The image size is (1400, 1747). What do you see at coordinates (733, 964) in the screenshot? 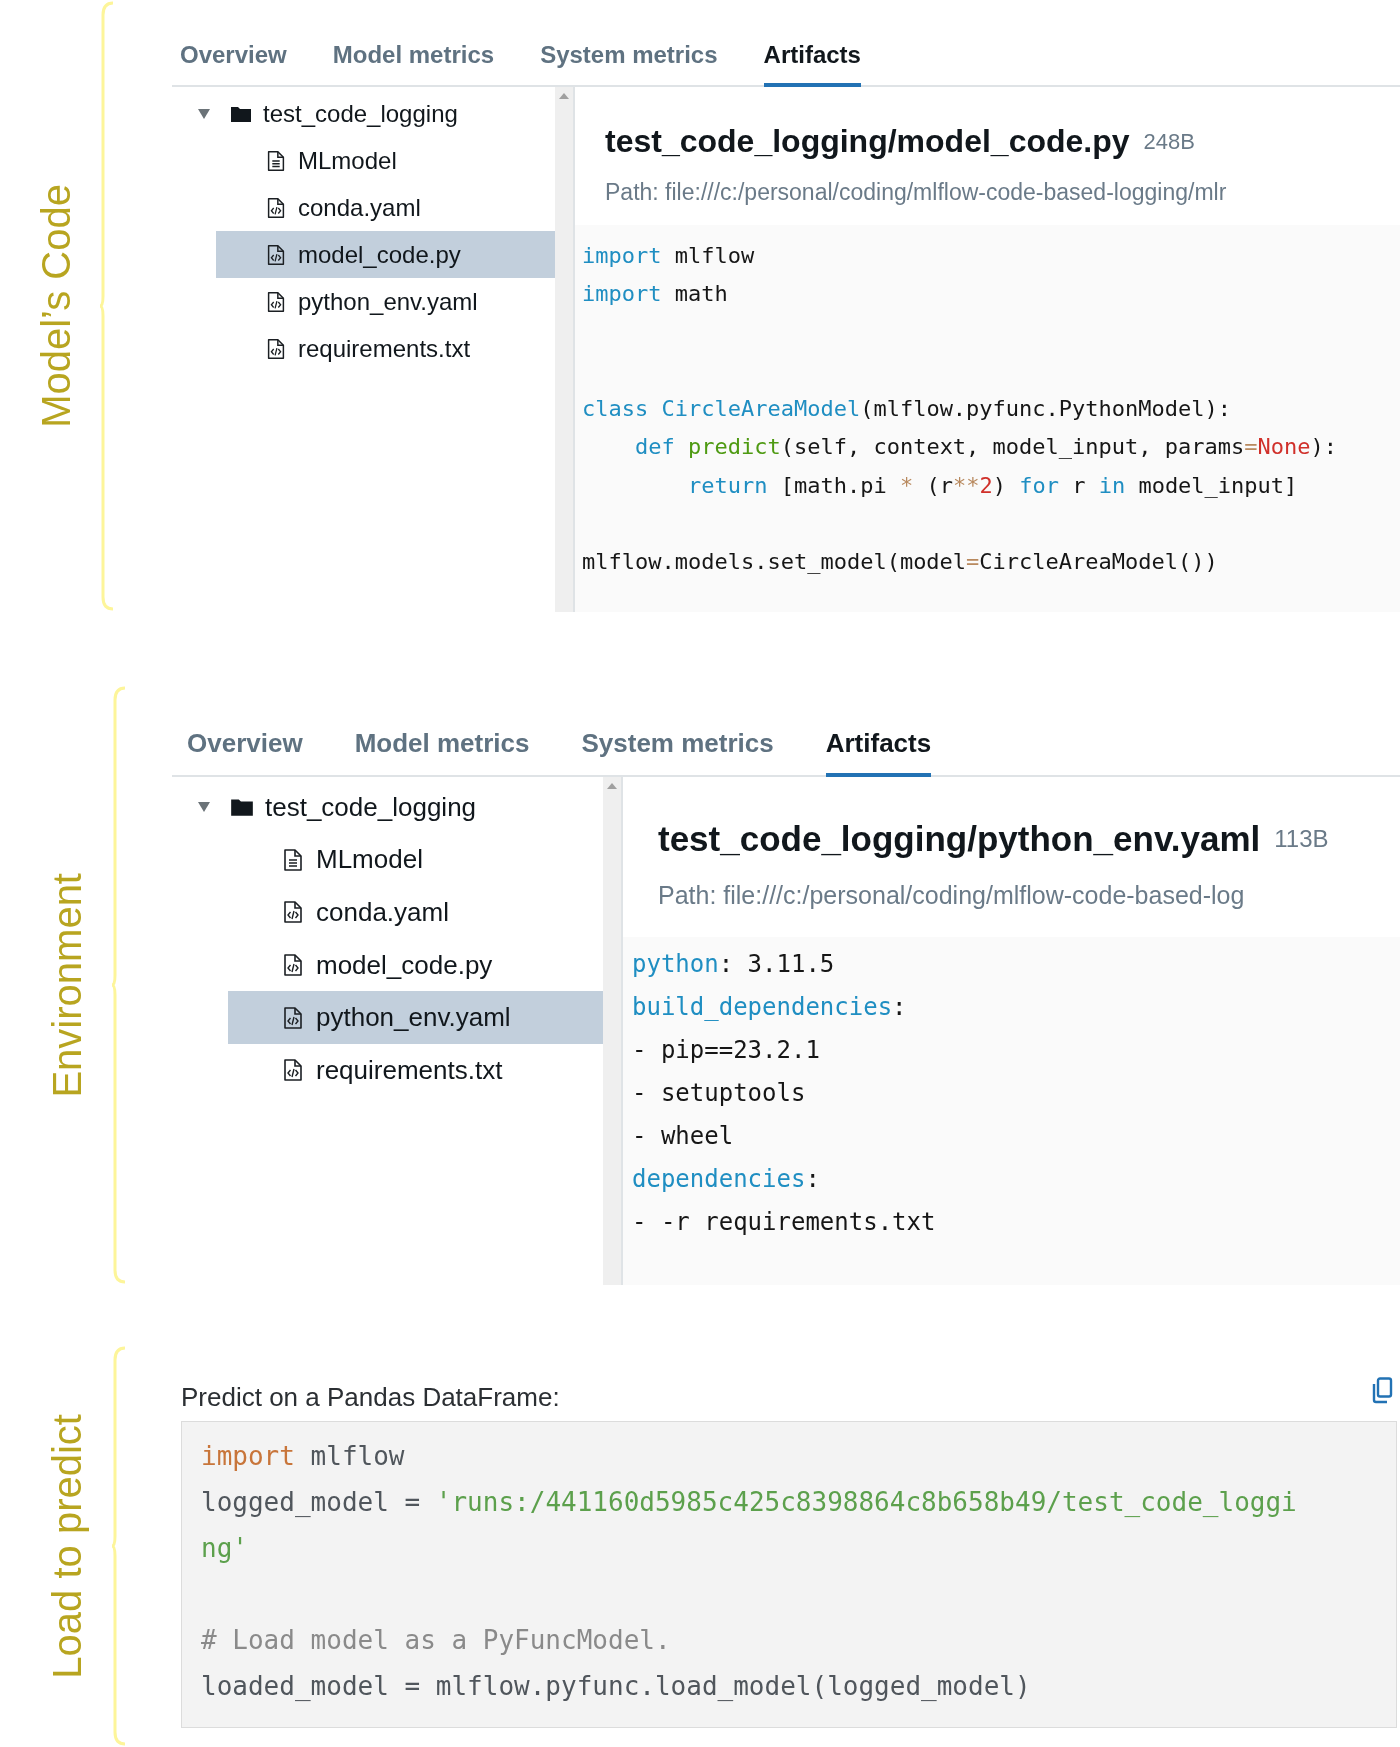
I see `code-line: python: 3.11.5` at bounding box center [733, 964].